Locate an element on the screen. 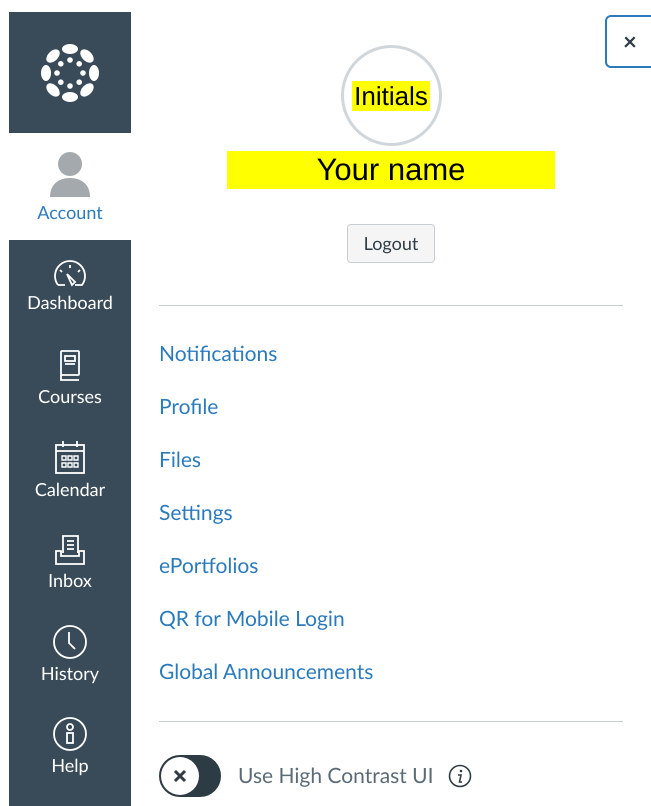  dashboard-icon is located at coordinates (70, 274).